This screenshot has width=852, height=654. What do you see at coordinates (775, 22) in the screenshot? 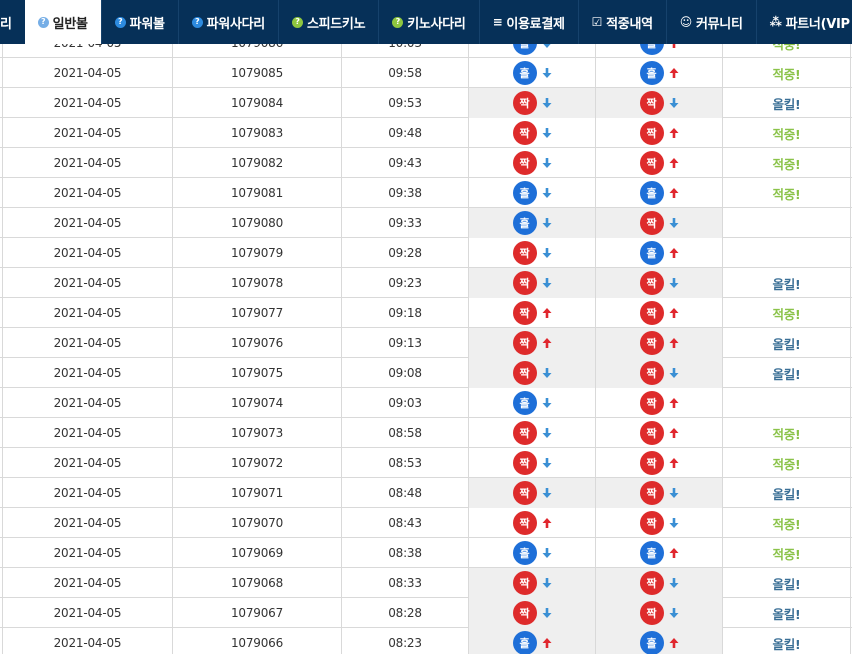
I see `cubes-icon: ⁂` at bounding box center [775, 22].